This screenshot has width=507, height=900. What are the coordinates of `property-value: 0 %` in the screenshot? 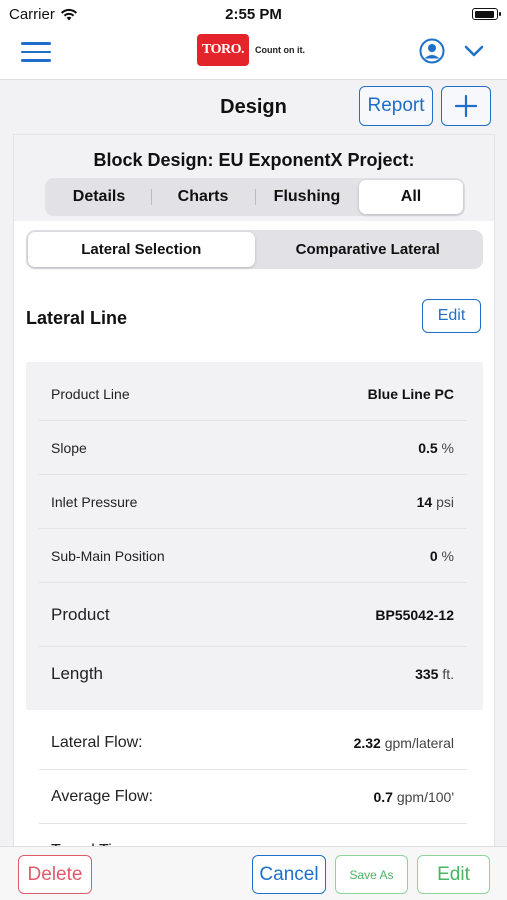 It's located at (441, 555).